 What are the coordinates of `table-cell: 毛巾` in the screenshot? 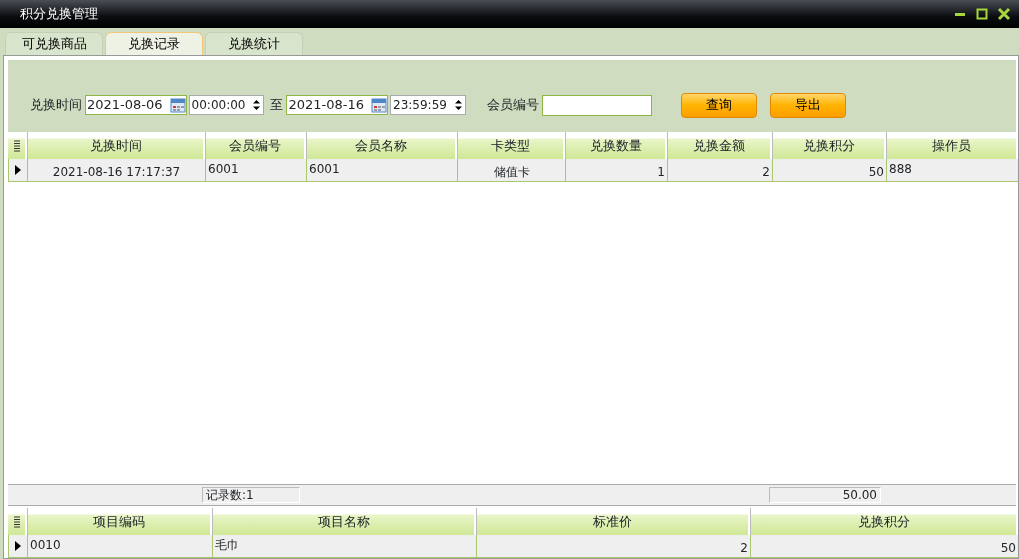 It's located at (344, 546).